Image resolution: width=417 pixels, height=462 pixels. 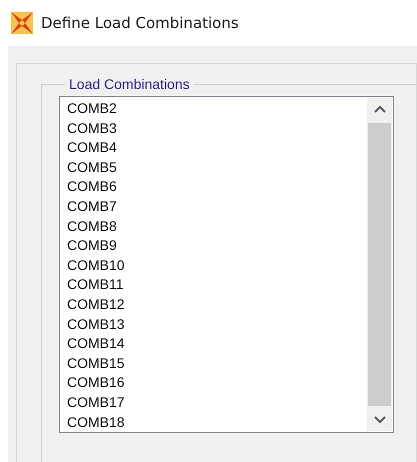 I want to click on list-item: COMB2, so click(x=217, y=109).